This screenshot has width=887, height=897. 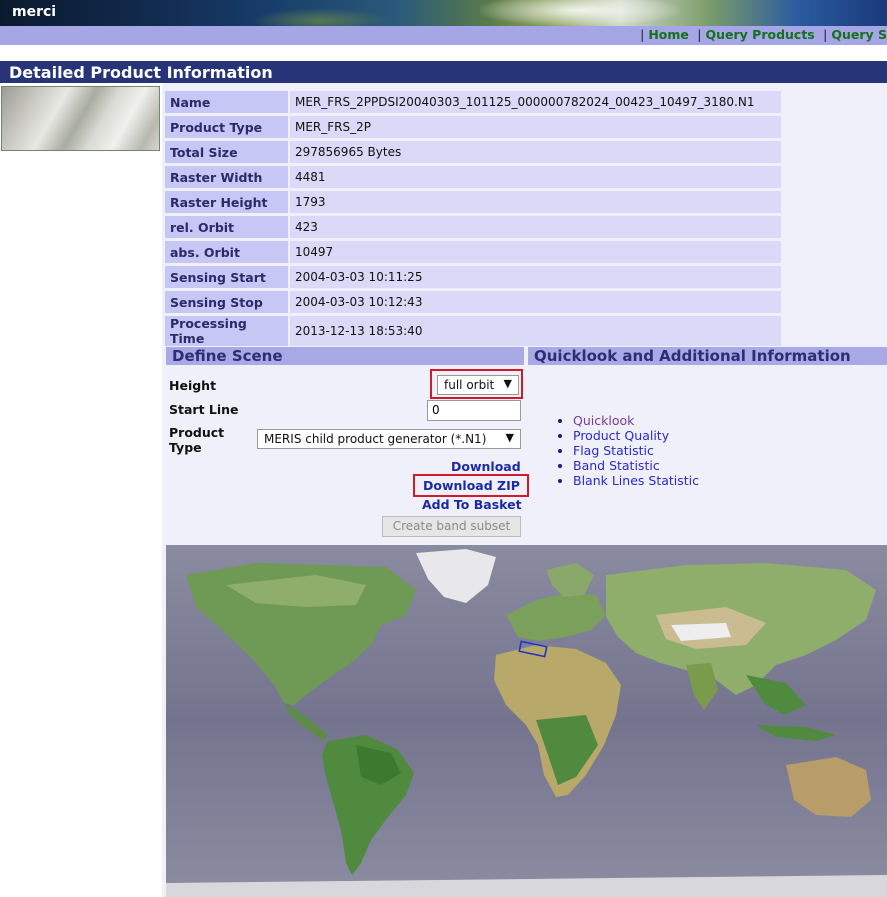 I want to click on row-key: Processing Time, so click(x=226, y=331).